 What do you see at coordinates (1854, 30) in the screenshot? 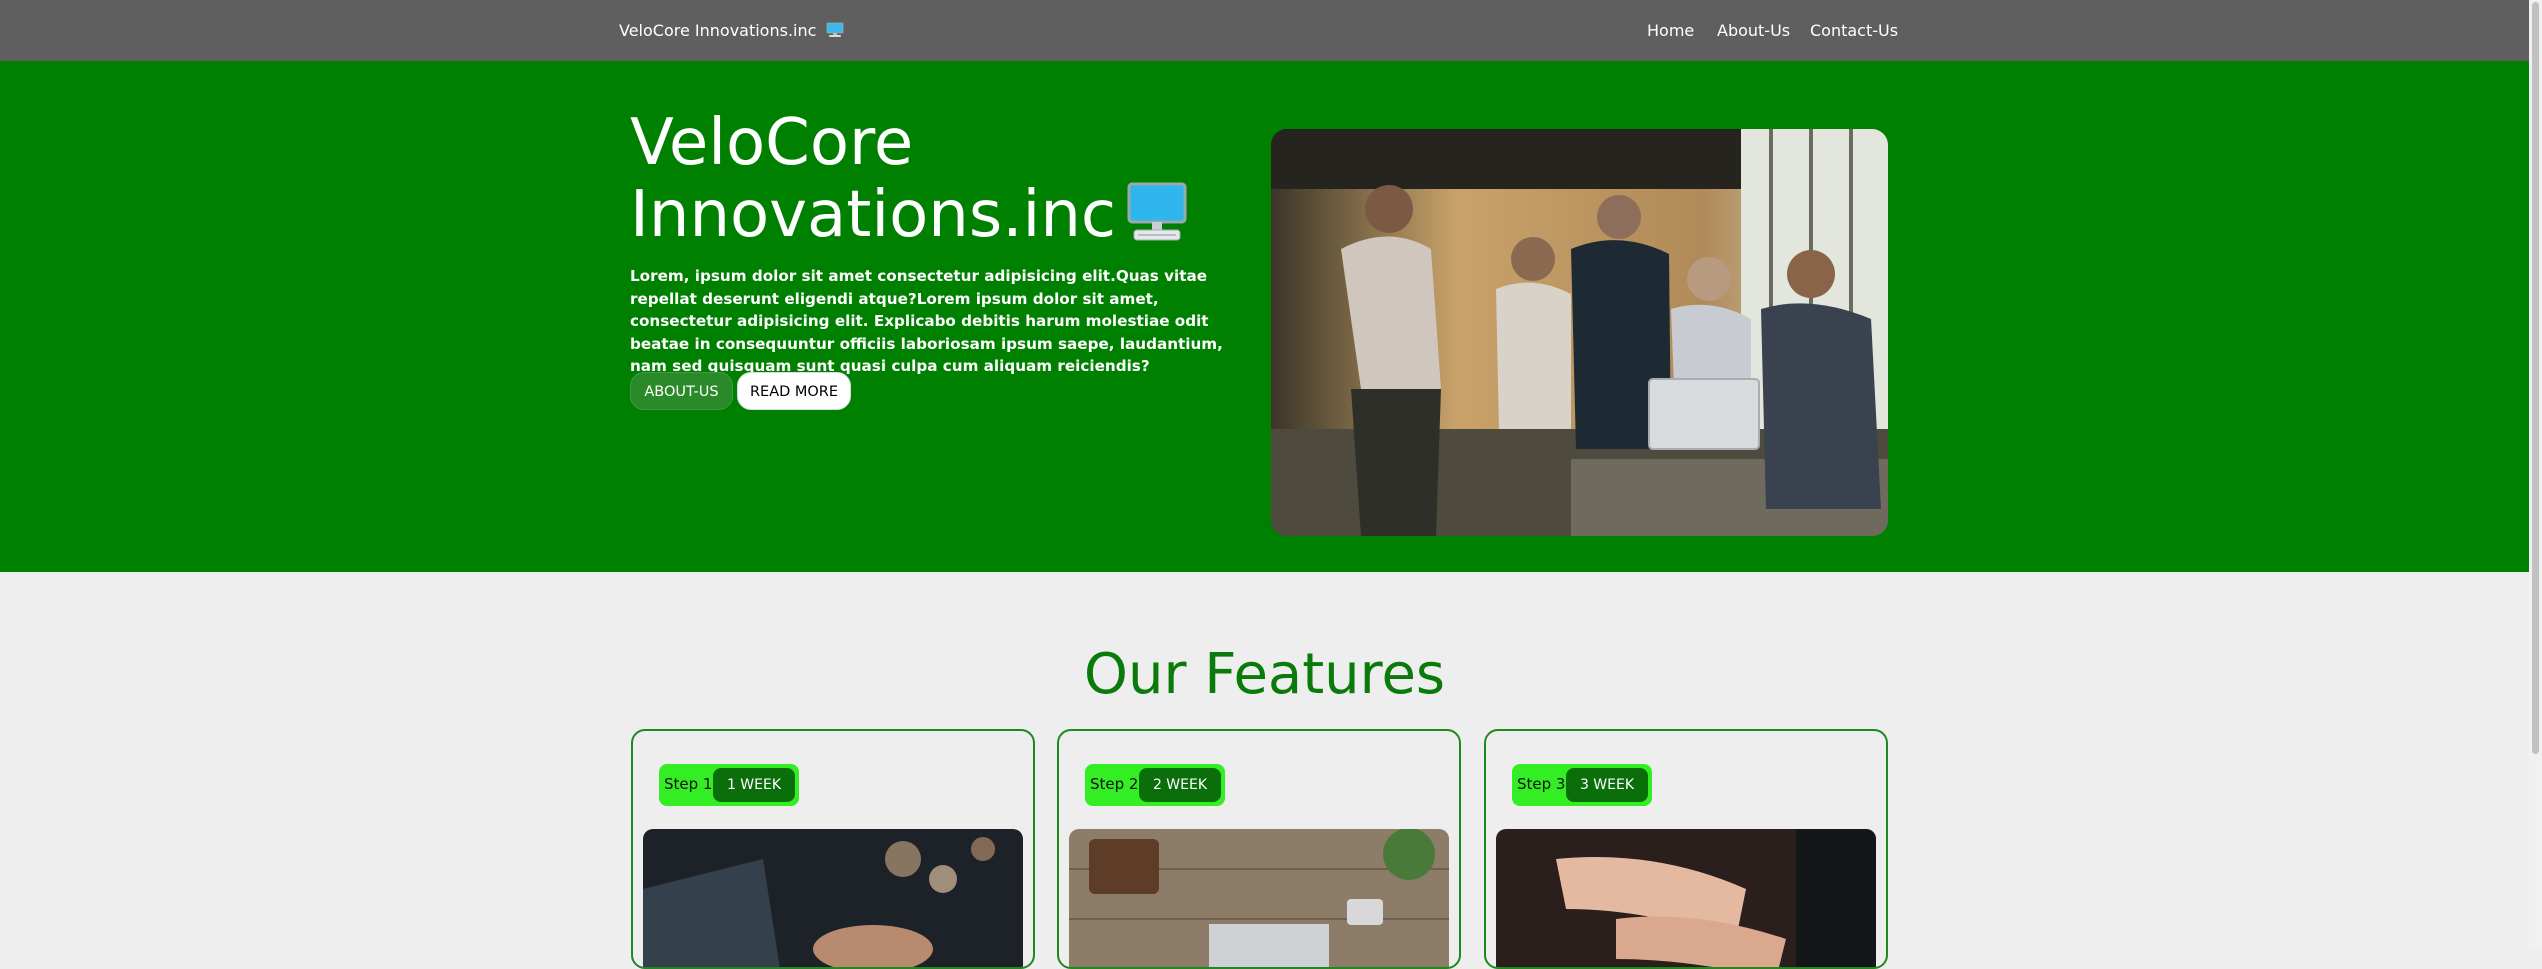
I see `nav-link-contact-us: Contact-Us` at bounding box center [1854, 30].